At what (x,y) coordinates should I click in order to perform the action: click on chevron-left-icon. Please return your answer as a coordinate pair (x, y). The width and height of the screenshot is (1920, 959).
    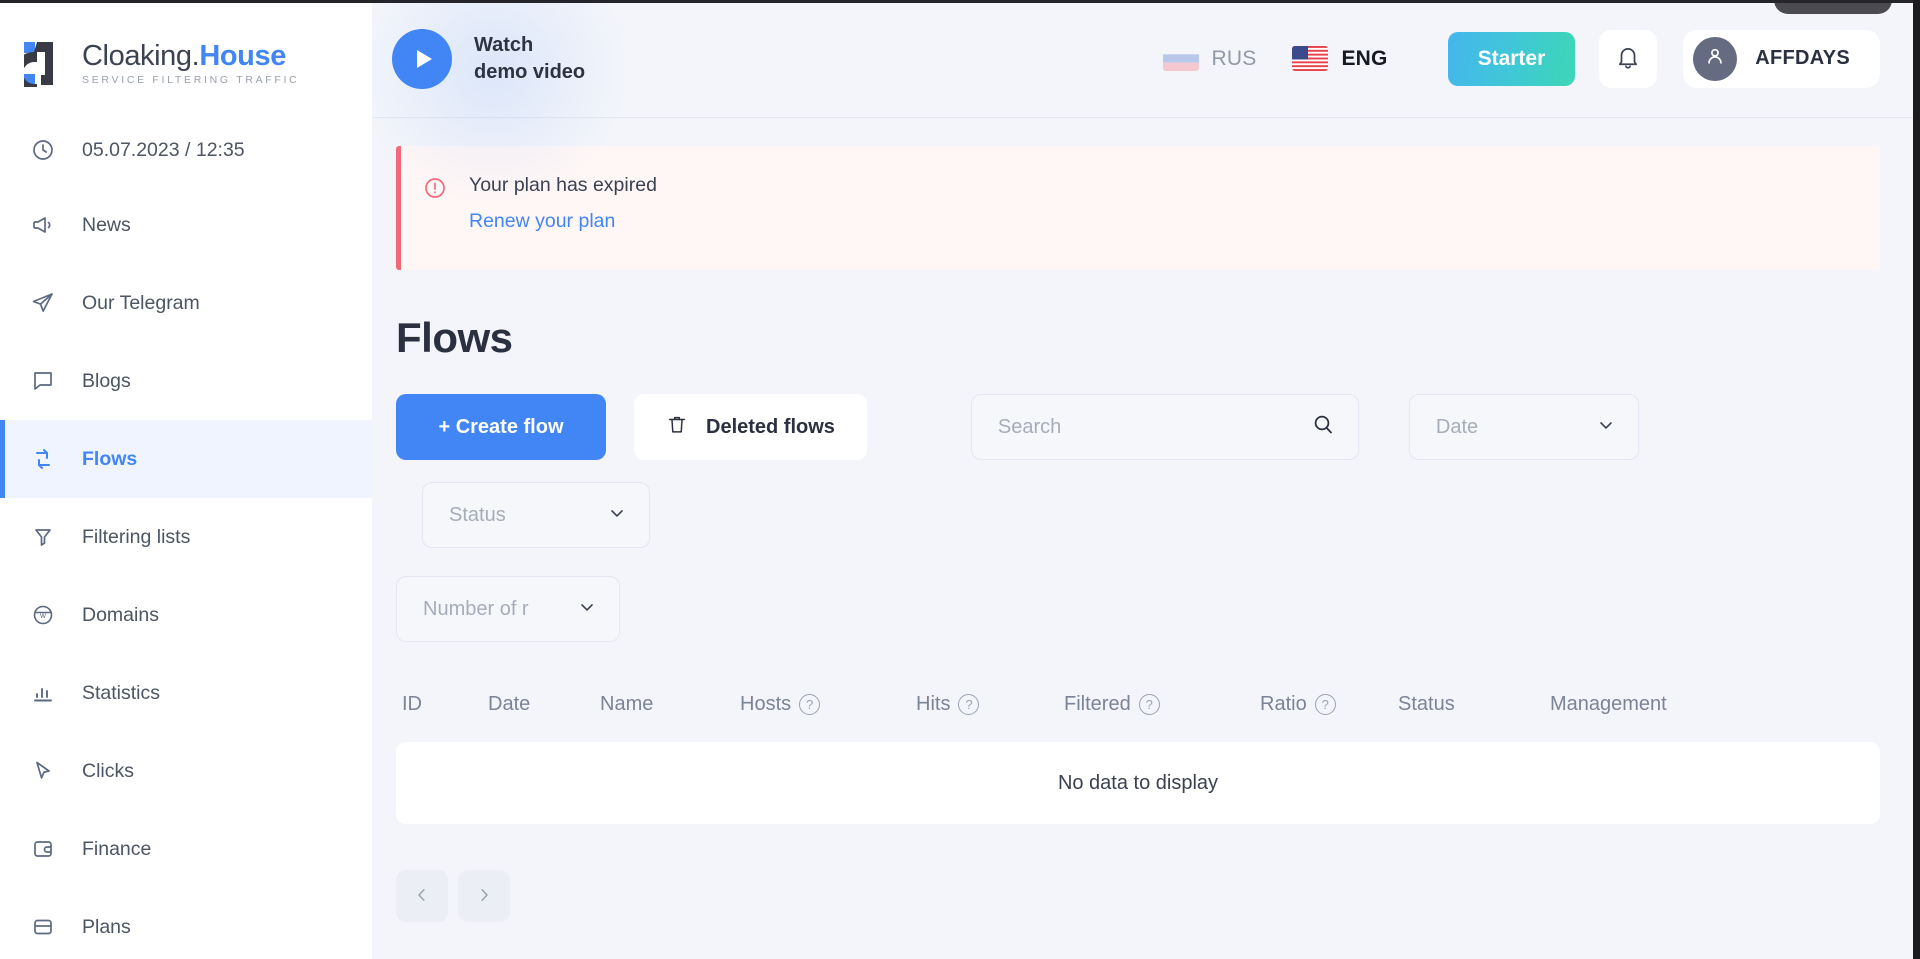
    Looking at the image, I should click on (422, 896).